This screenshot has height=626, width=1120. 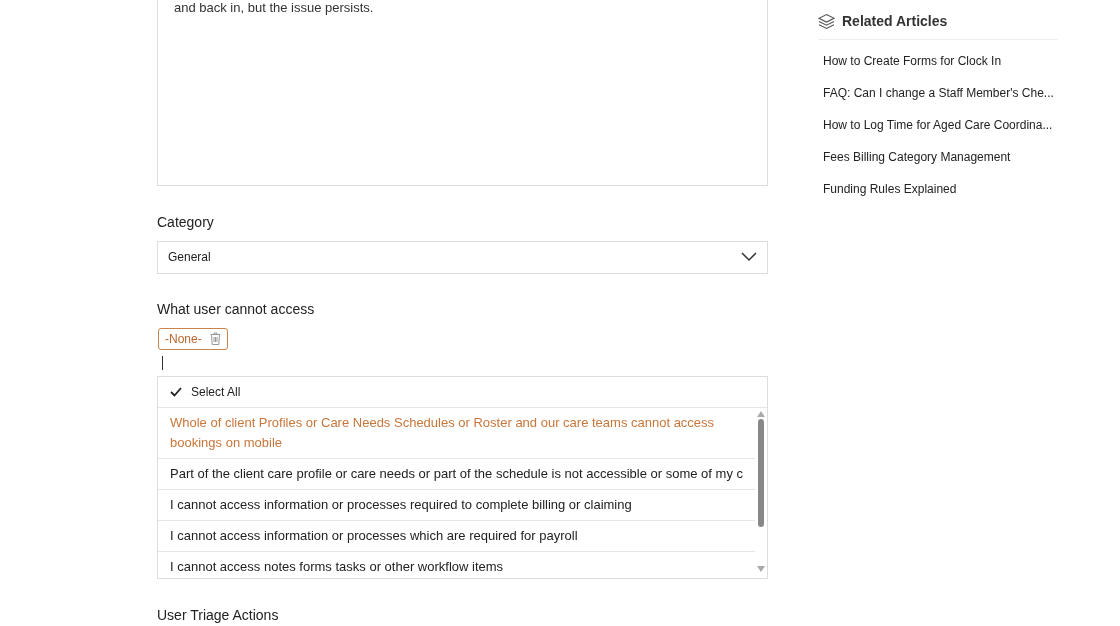 I want to click on category-label: Category, so click(x=186, y=222).